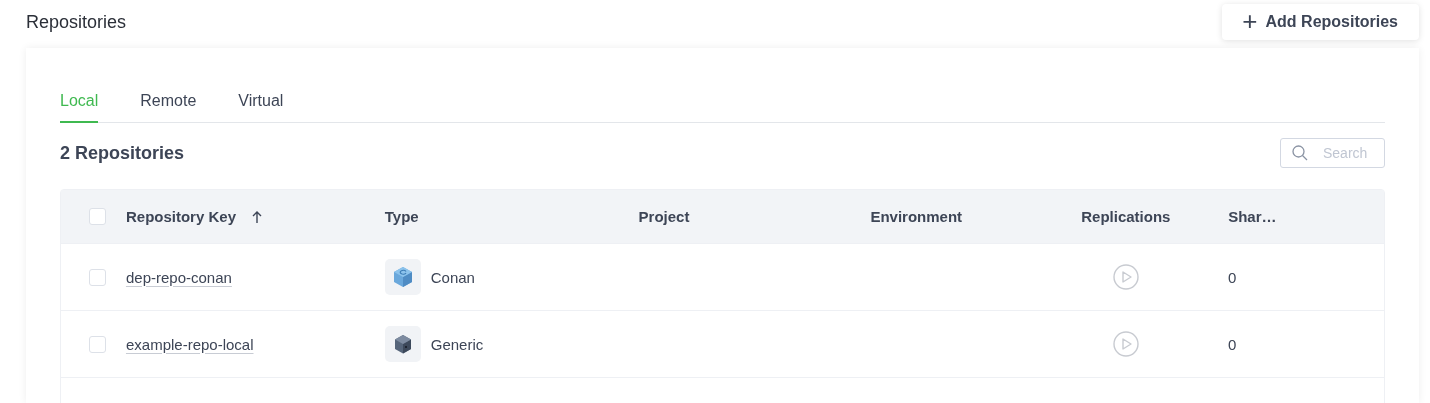  What do you see at coordinates (97, 216) in the screenshot?
I see `select-all-checkbox` at bounding box center [97, 216].